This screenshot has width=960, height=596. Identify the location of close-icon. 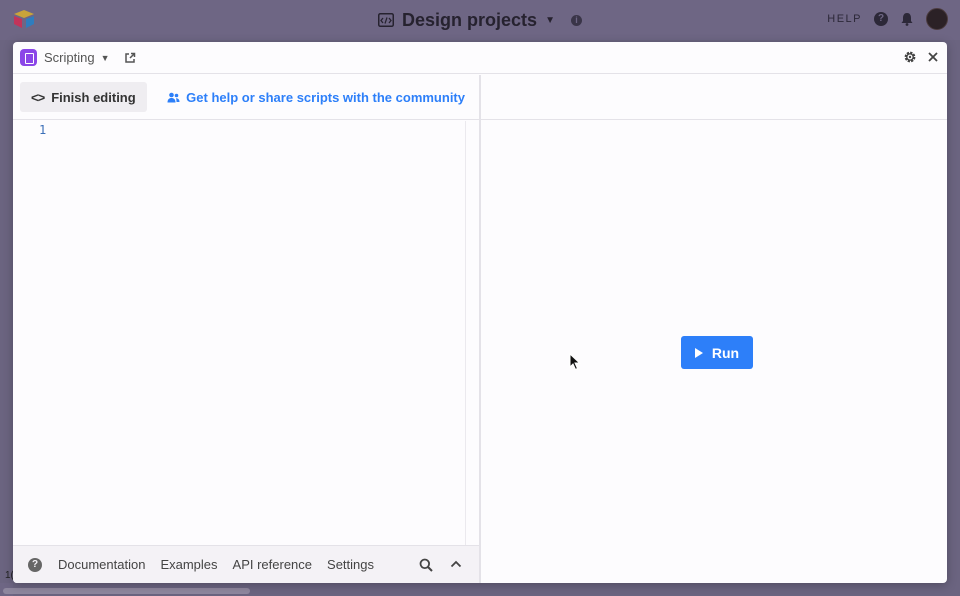
(933, 57).